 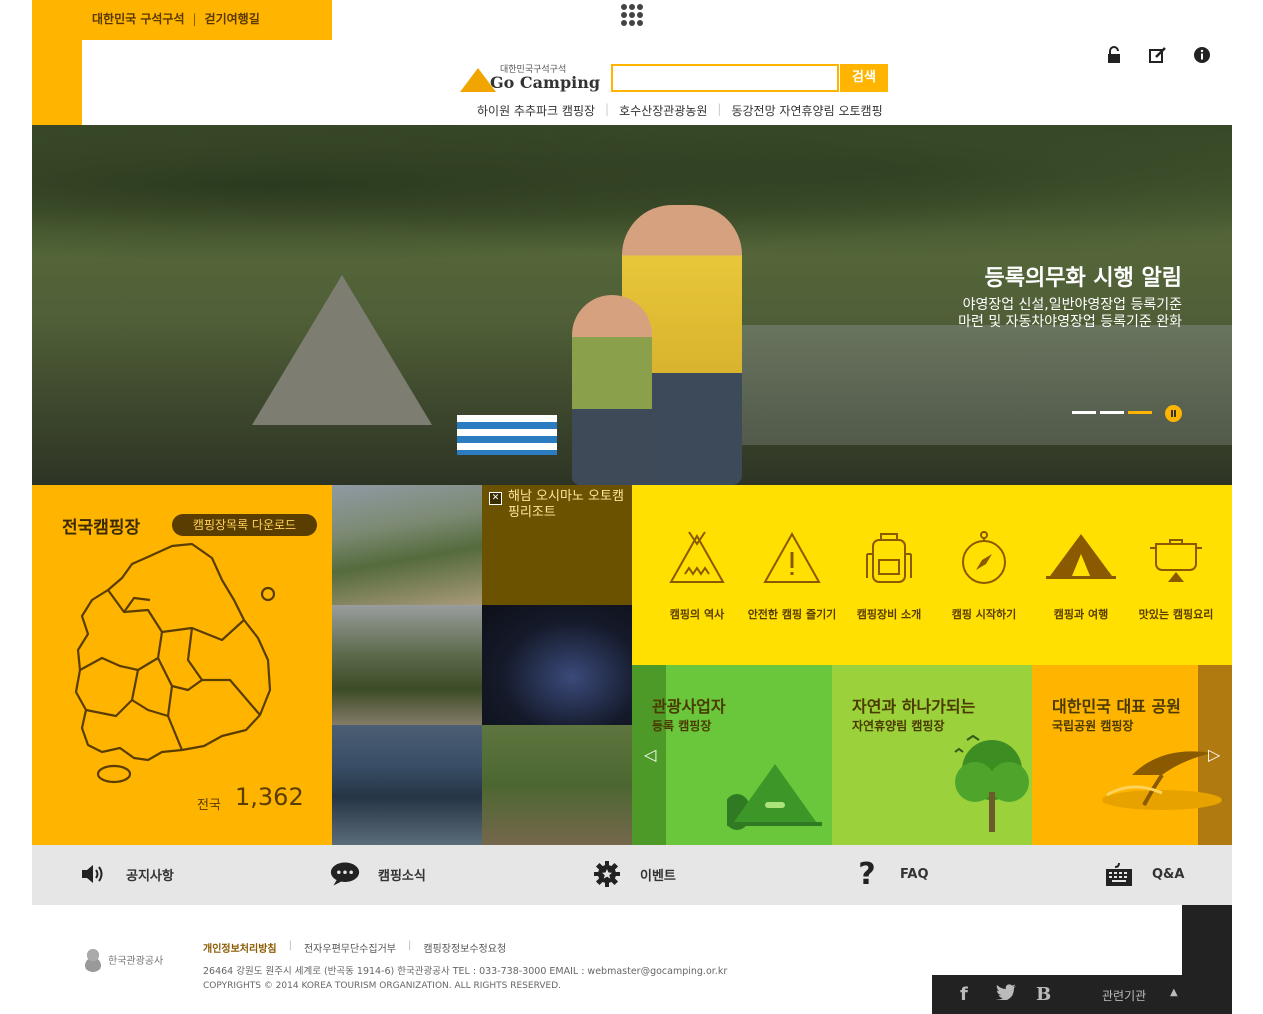 I want to click on hero-person-child, so click(x=612, y=390).